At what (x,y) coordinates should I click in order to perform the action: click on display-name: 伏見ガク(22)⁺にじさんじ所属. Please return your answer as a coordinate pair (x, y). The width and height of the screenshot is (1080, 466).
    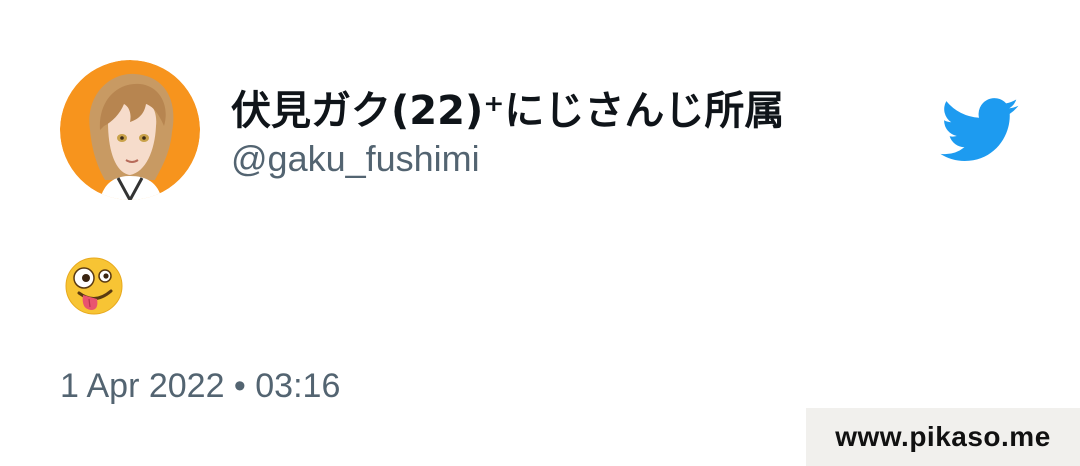
    Looking at the image, I should click on (507, 107).